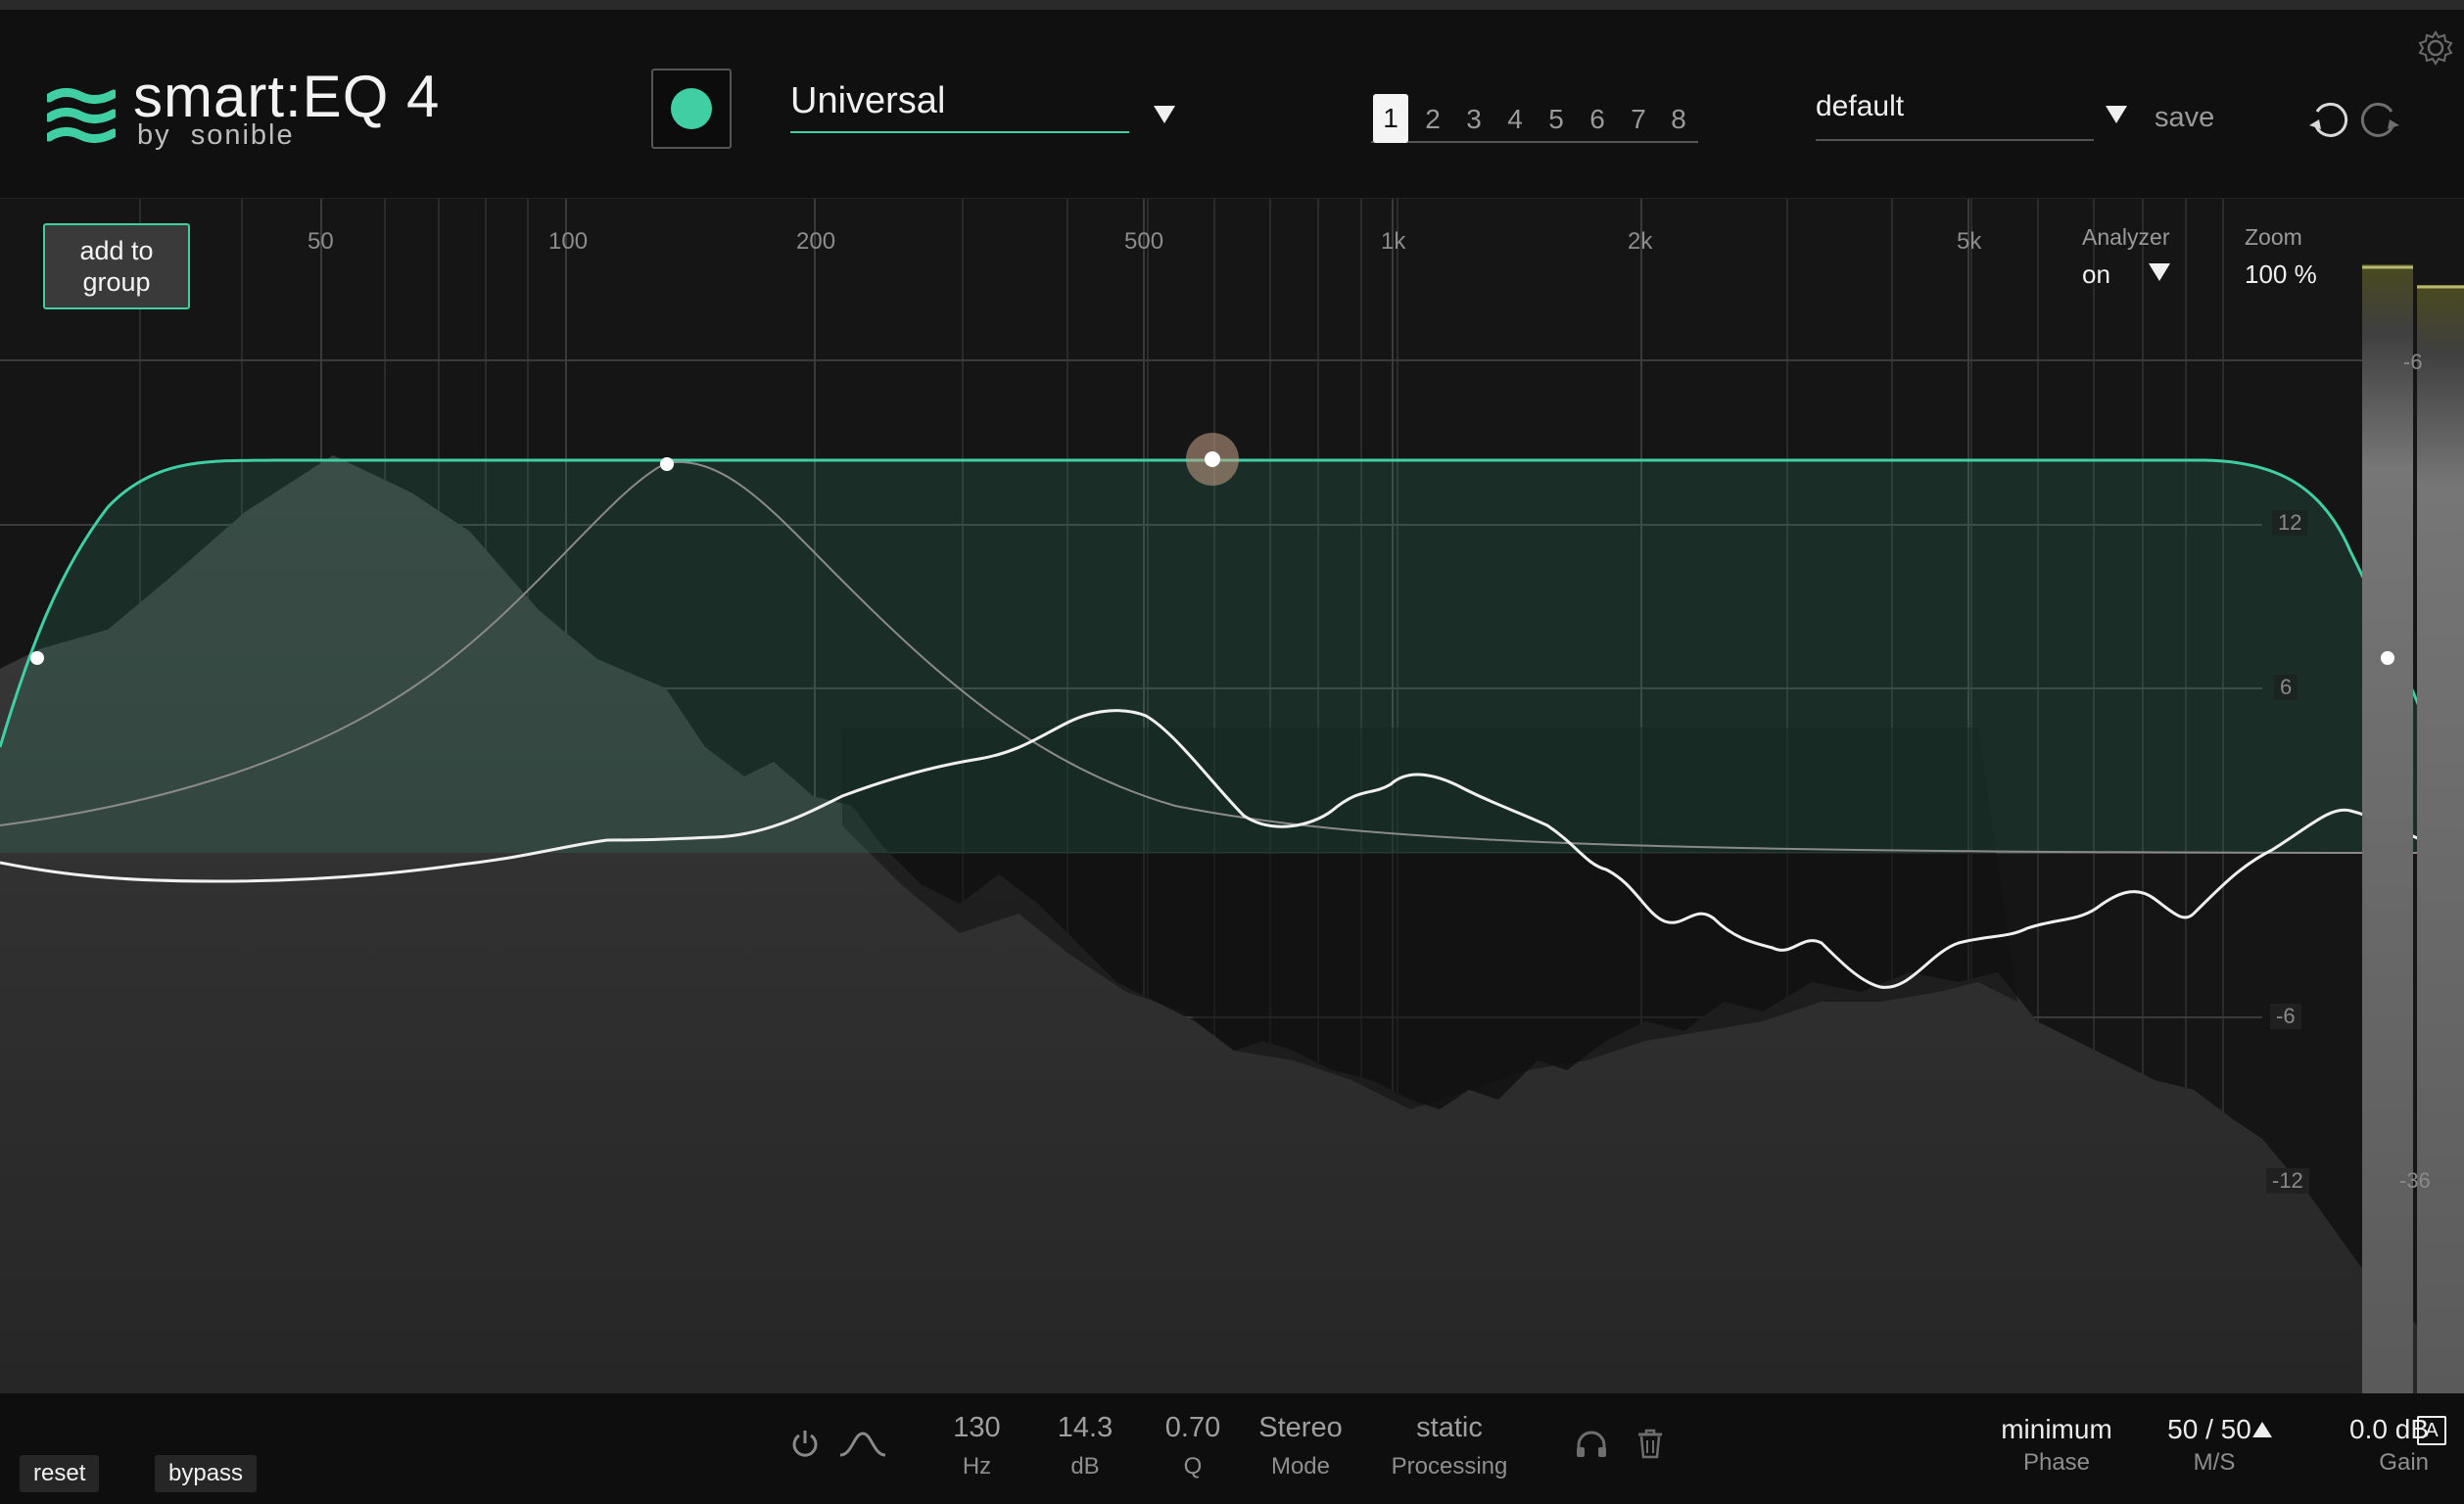 The image size is (2464, 1504). I want to click on freq-label-500: 500, so click(1144, 241).